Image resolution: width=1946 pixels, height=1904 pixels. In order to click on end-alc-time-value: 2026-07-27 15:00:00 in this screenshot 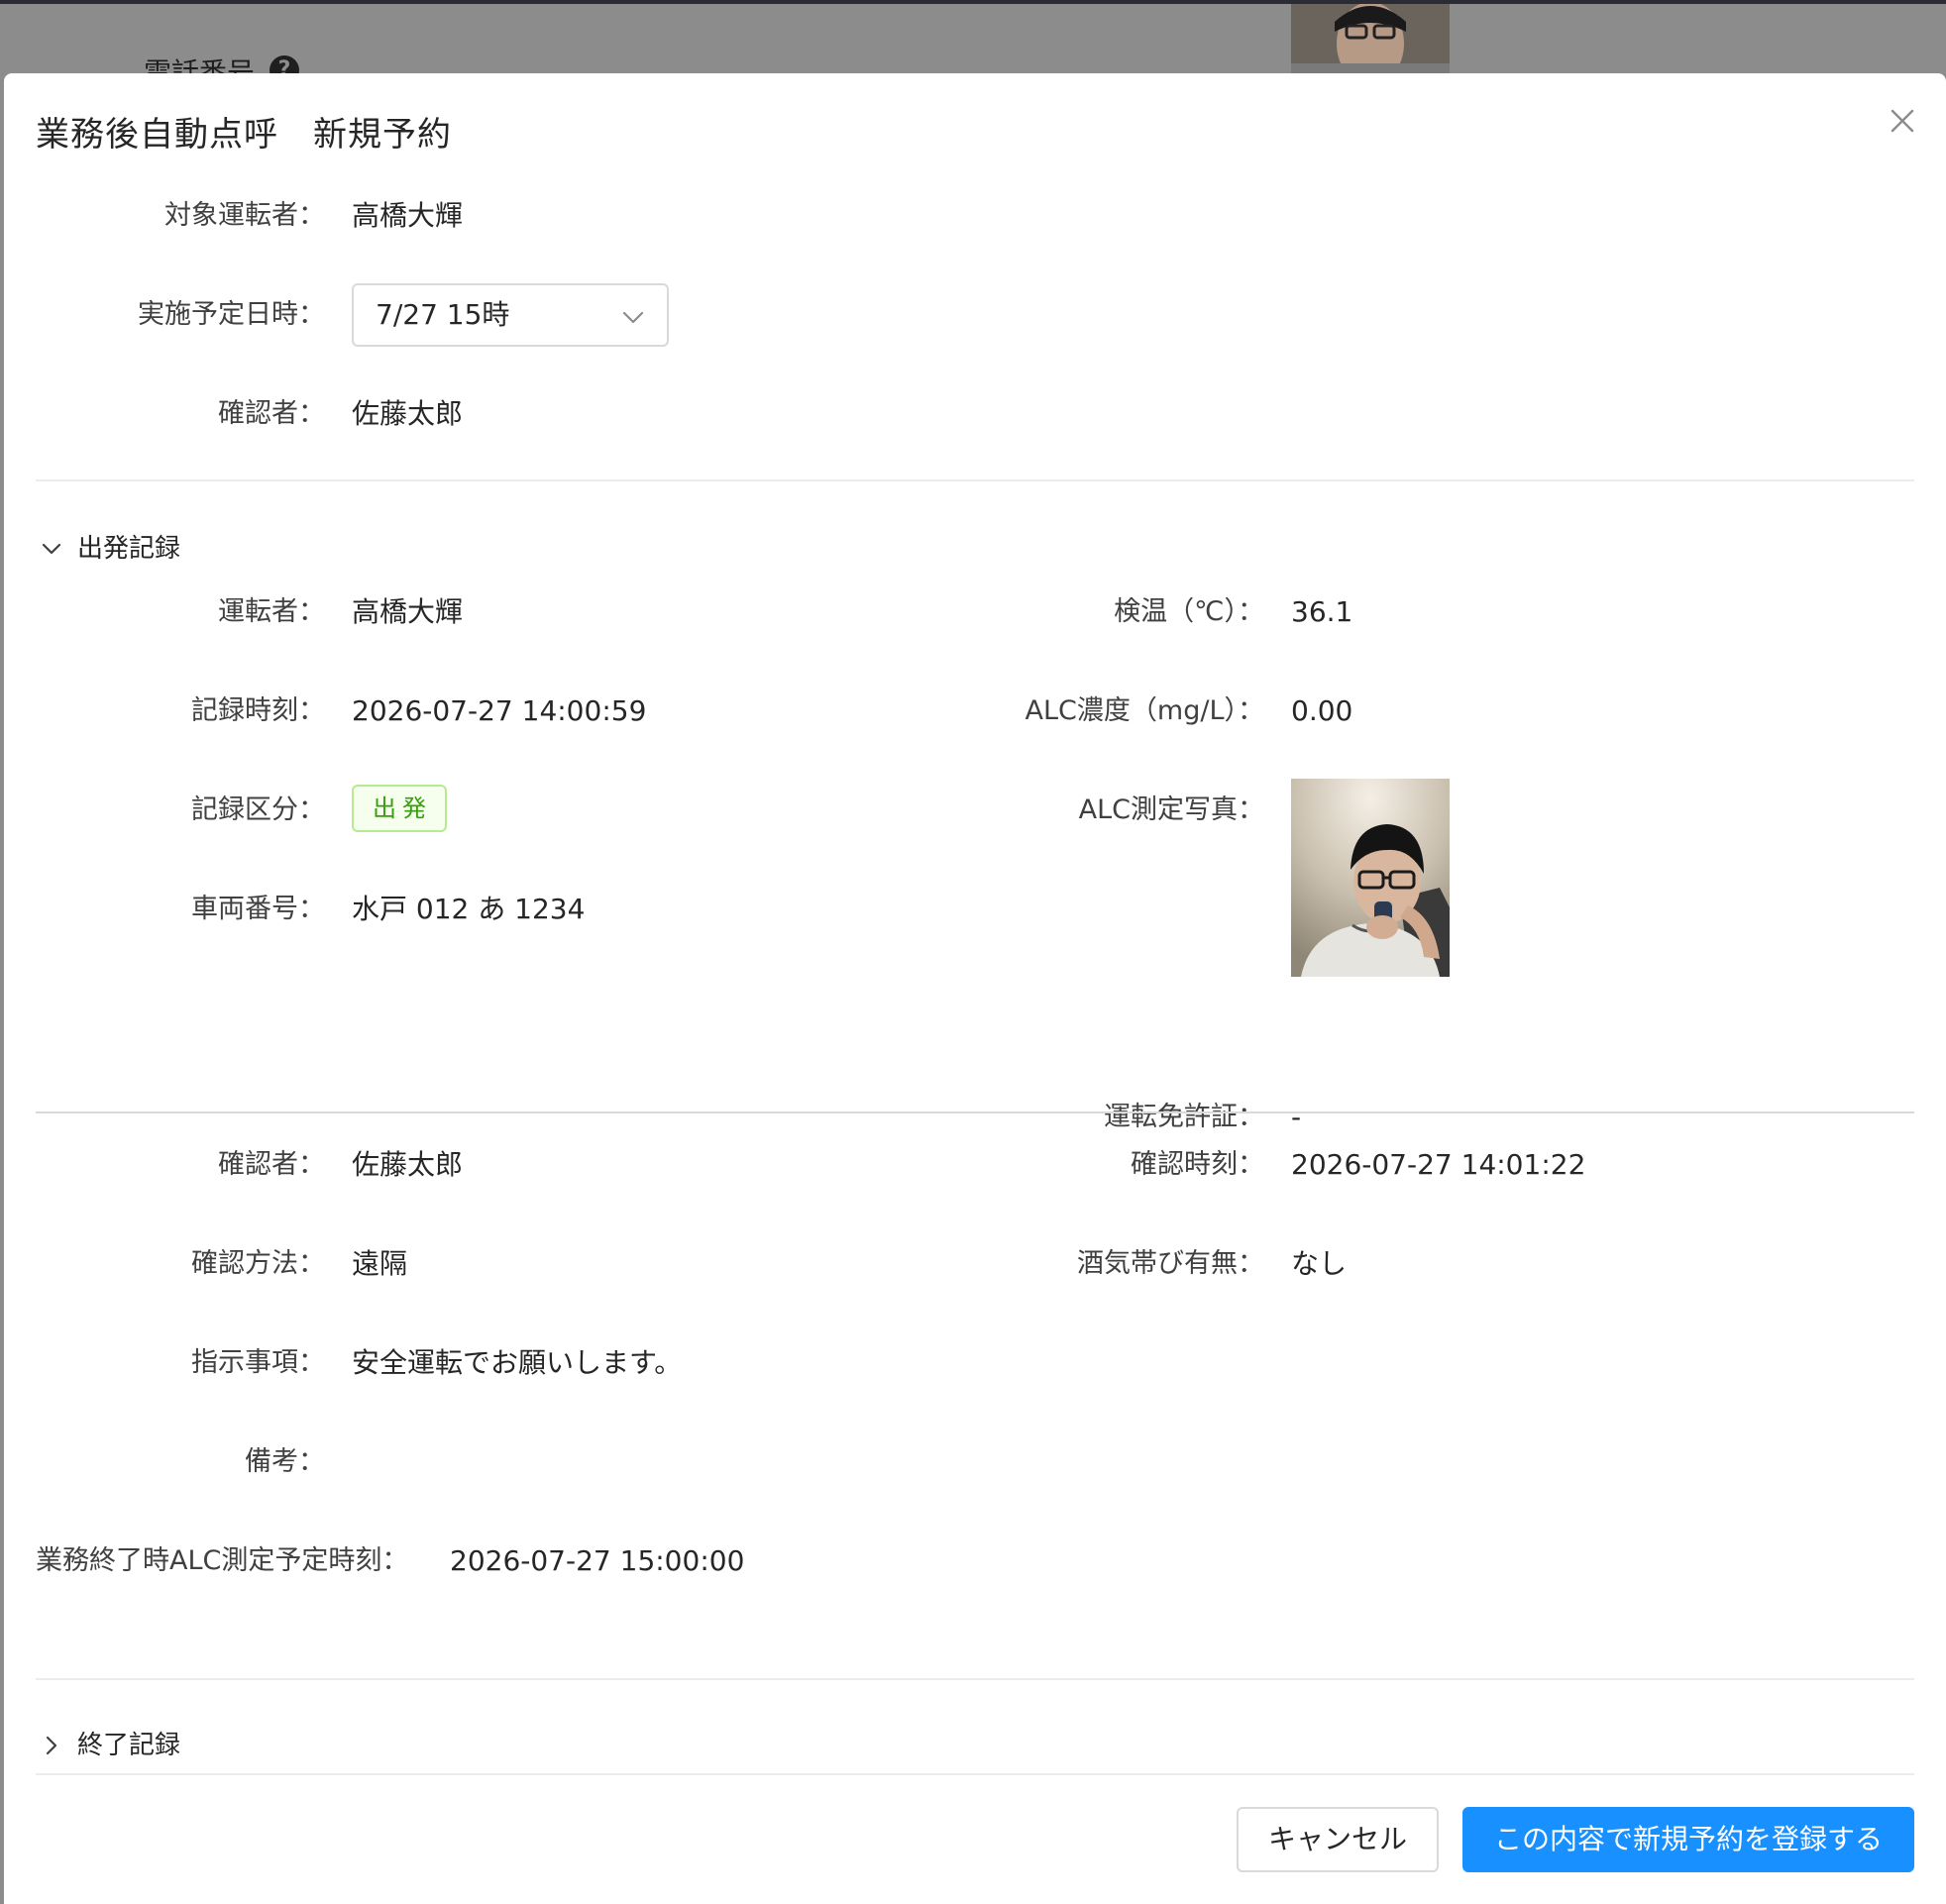, I will do `click(598, 1560)`.